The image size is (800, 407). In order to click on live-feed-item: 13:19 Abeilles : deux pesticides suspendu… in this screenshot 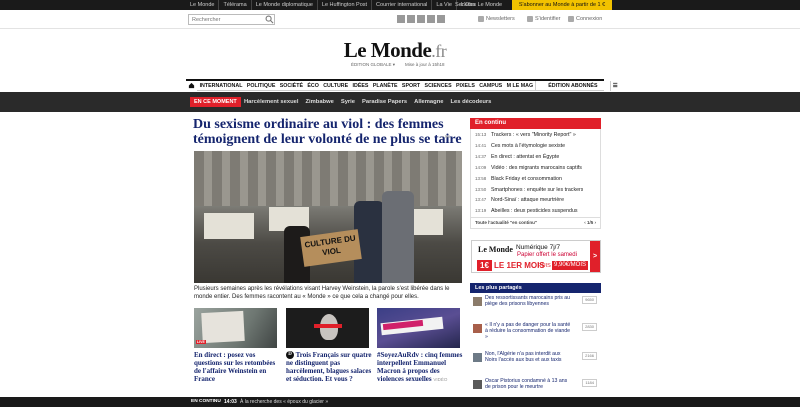, I will do `click(535, 211)`.